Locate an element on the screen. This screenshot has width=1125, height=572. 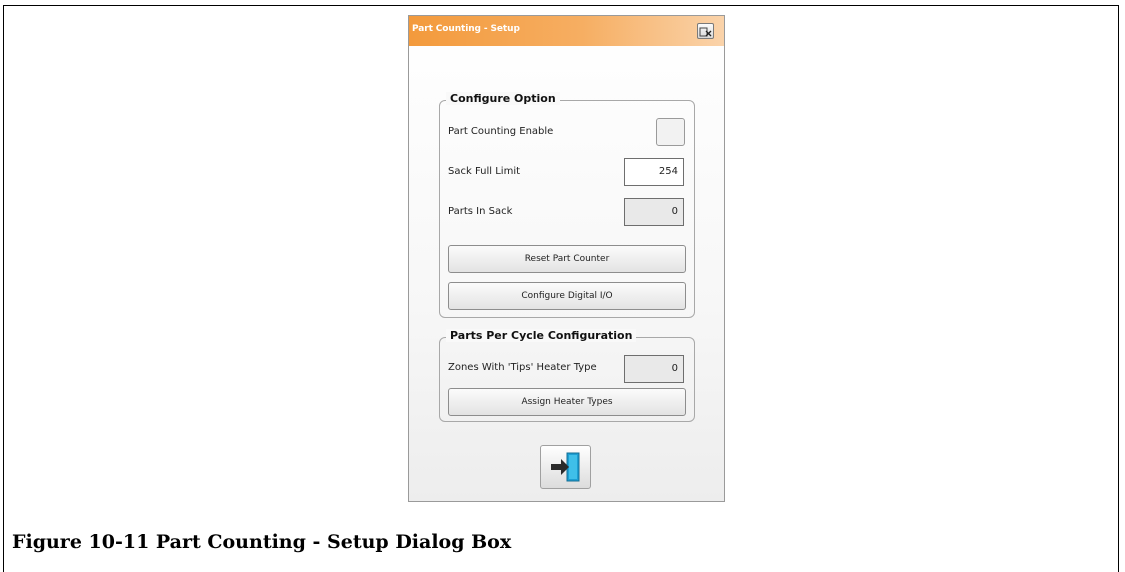
exit-button is located at coordinates (565, 467).